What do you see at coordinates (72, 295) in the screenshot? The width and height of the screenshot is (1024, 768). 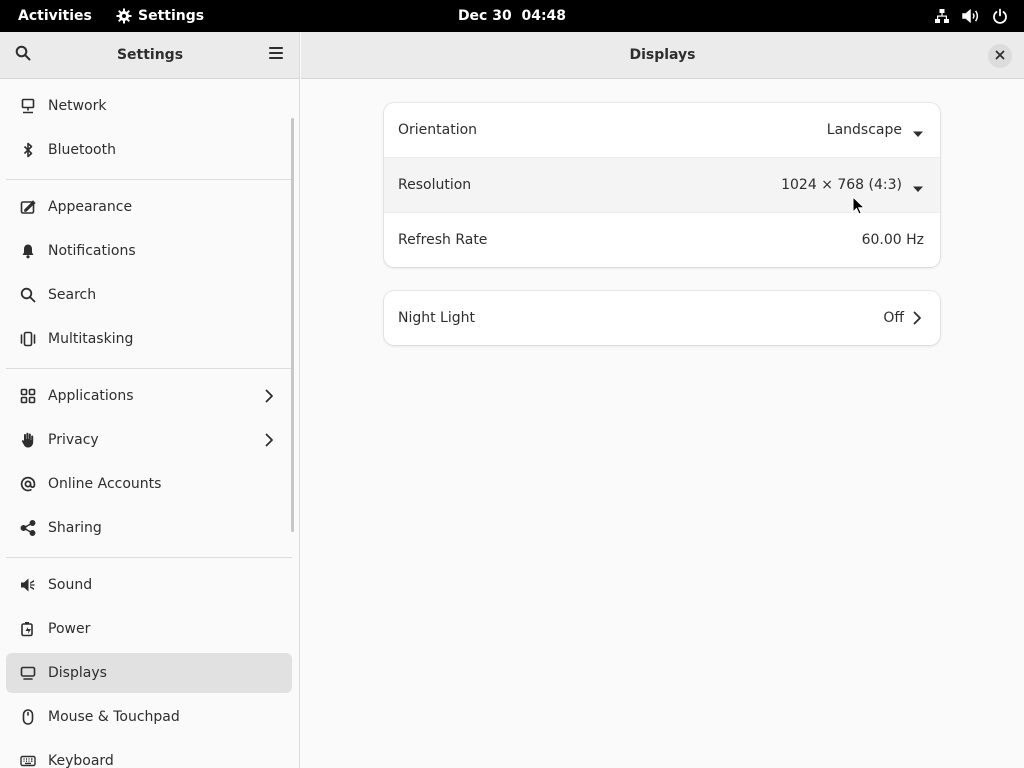 I see `sidebar-item-label: Search` at bounding box center [72, 295].